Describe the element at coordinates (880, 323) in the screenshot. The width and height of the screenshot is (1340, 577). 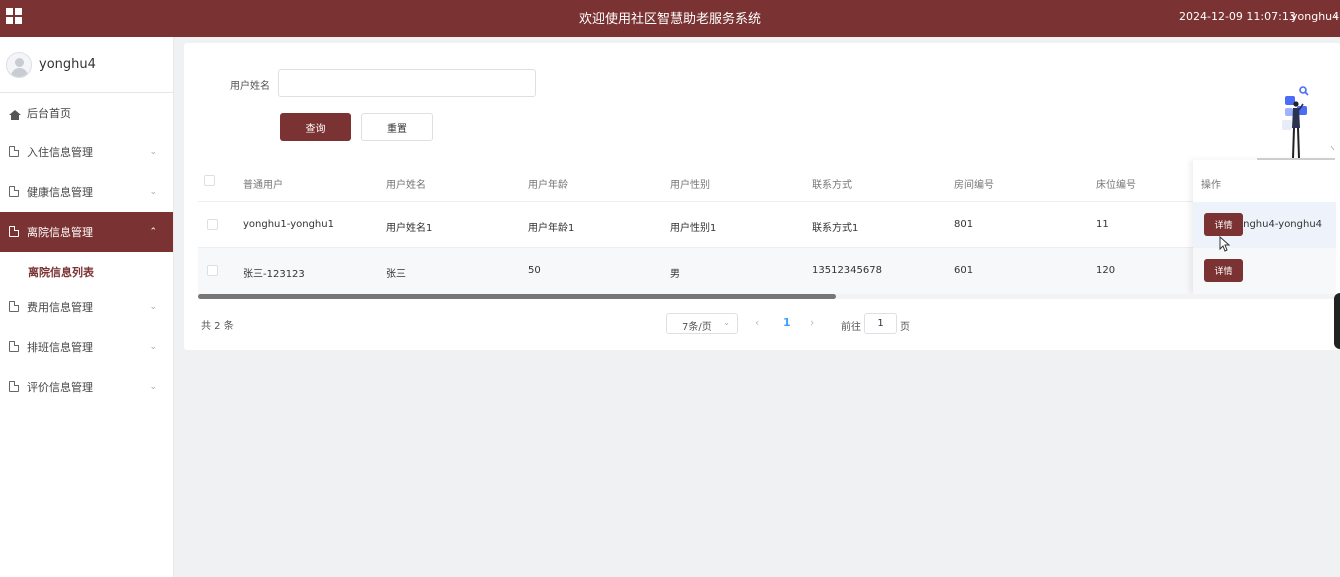
I see `goto-page-input` at that location.